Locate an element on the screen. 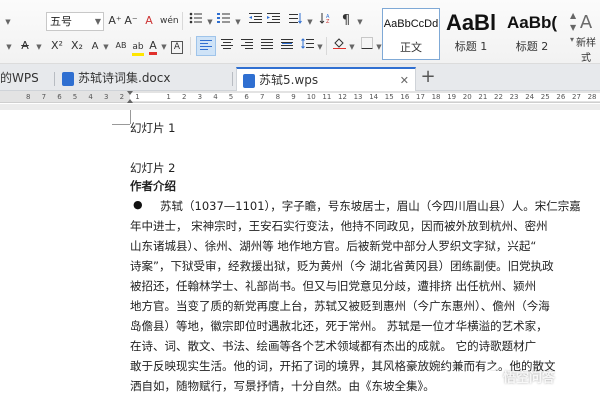 This screenshot has width=600, height=400. pinyin-guide-button: wén is located at coordinates (169, 21).